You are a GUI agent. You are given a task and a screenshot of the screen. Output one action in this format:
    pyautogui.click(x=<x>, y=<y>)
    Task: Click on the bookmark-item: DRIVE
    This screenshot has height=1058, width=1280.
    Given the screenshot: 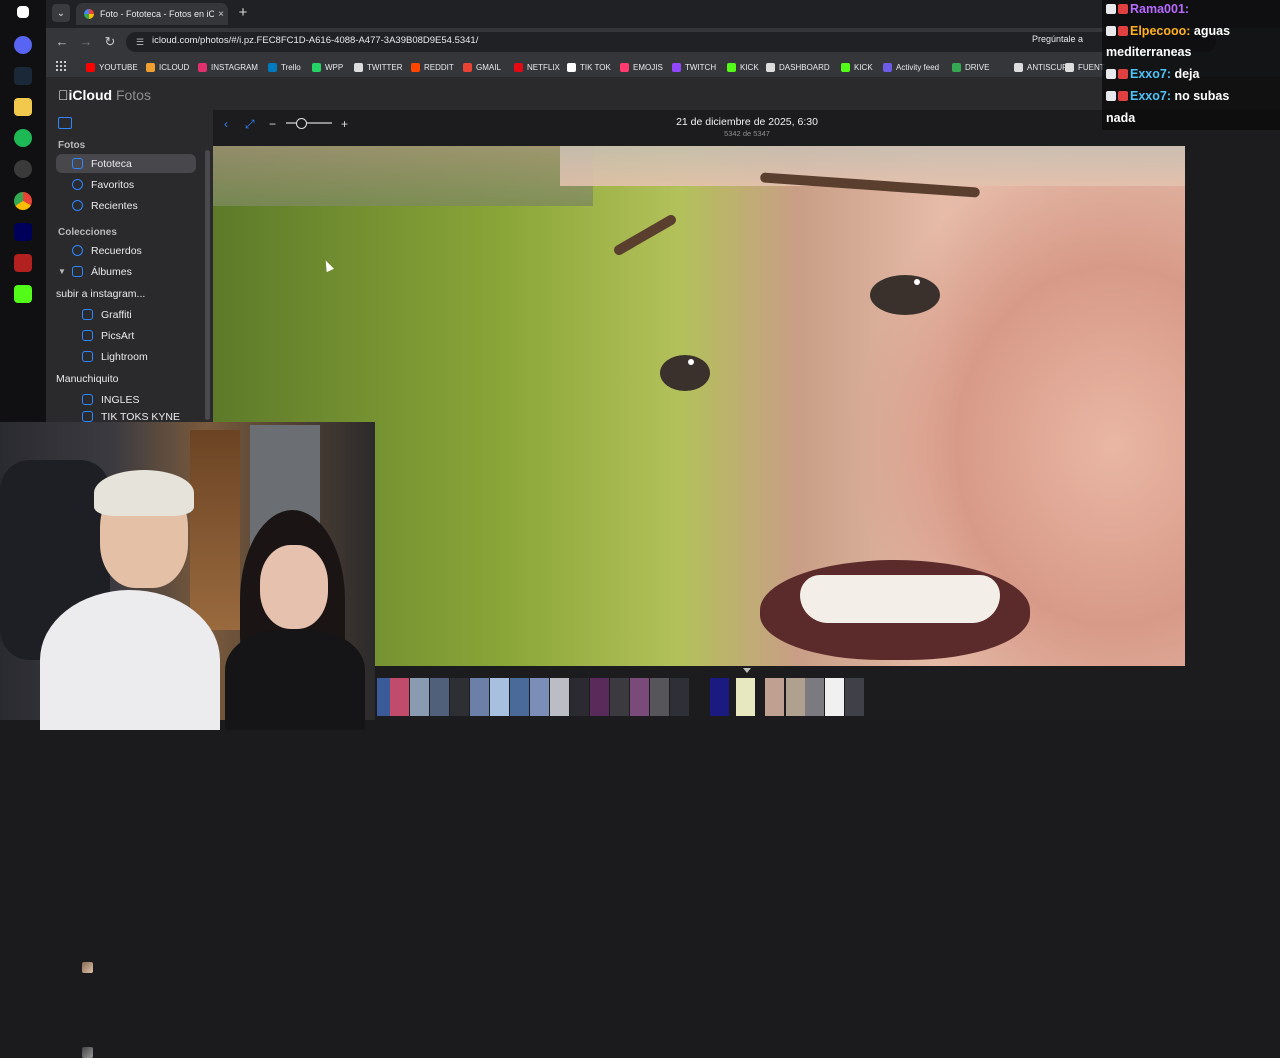 What is the action you would take?
    pyautogui.click(x=970, y=67)
    